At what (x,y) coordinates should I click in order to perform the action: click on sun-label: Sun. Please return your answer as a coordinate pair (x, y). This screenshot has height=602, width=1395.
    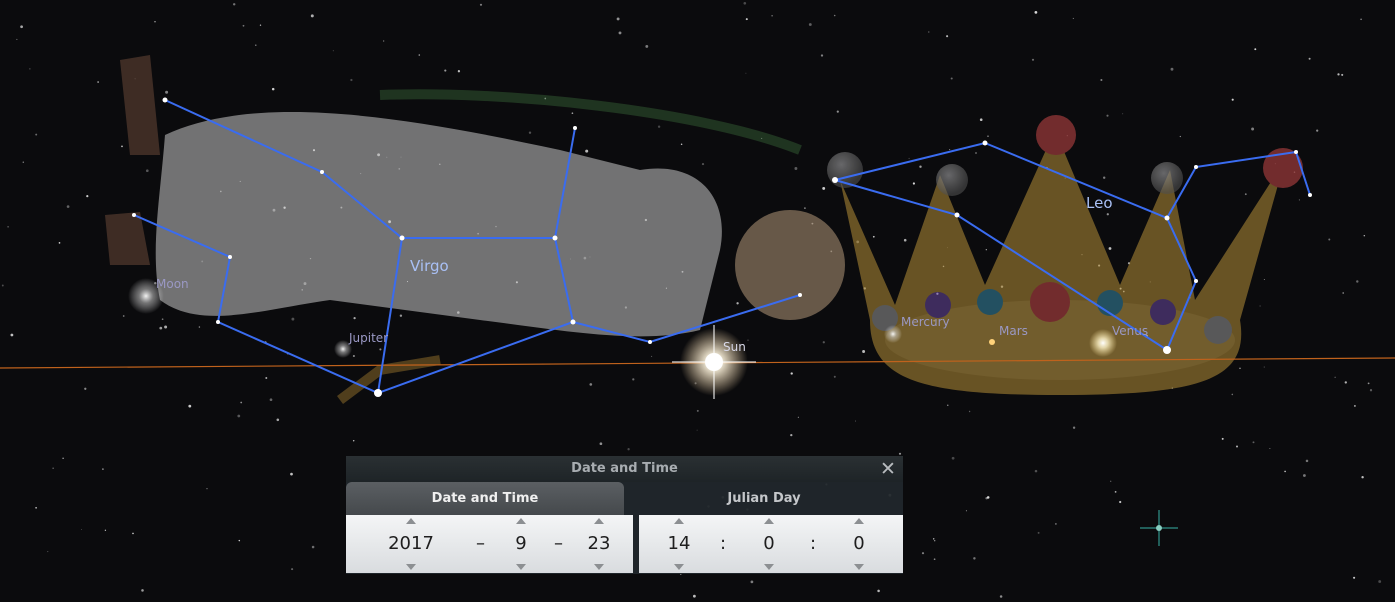
    Looking at the image, I should click on (734, 347).